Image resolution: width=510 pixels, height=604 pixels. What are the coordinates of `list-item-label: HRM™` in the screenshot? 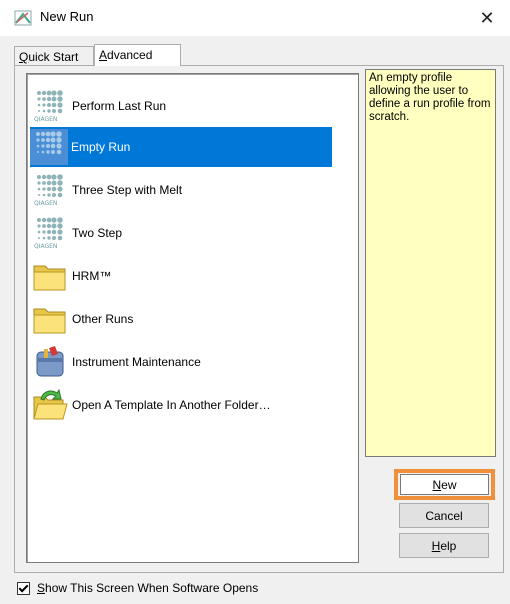 It's located at (92, 276).